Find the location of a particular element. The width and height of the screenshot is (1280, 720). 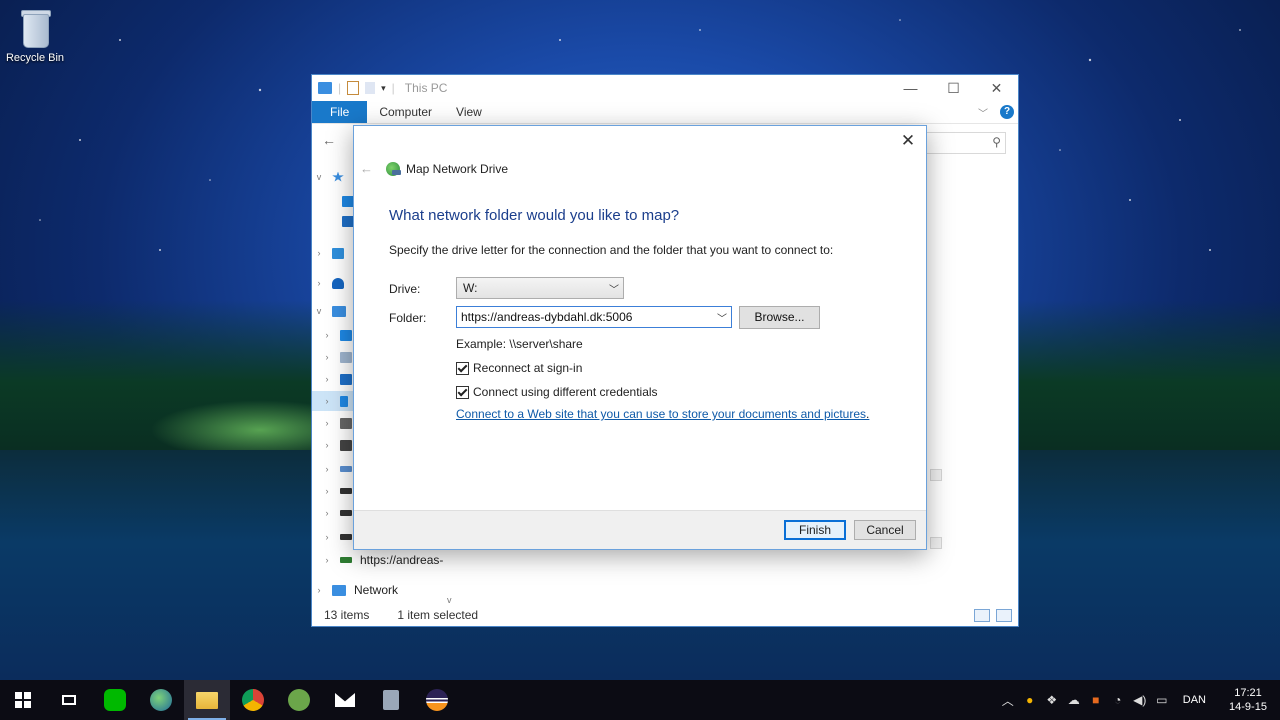

credentials-checkbox is located at coordinates (462, 392).